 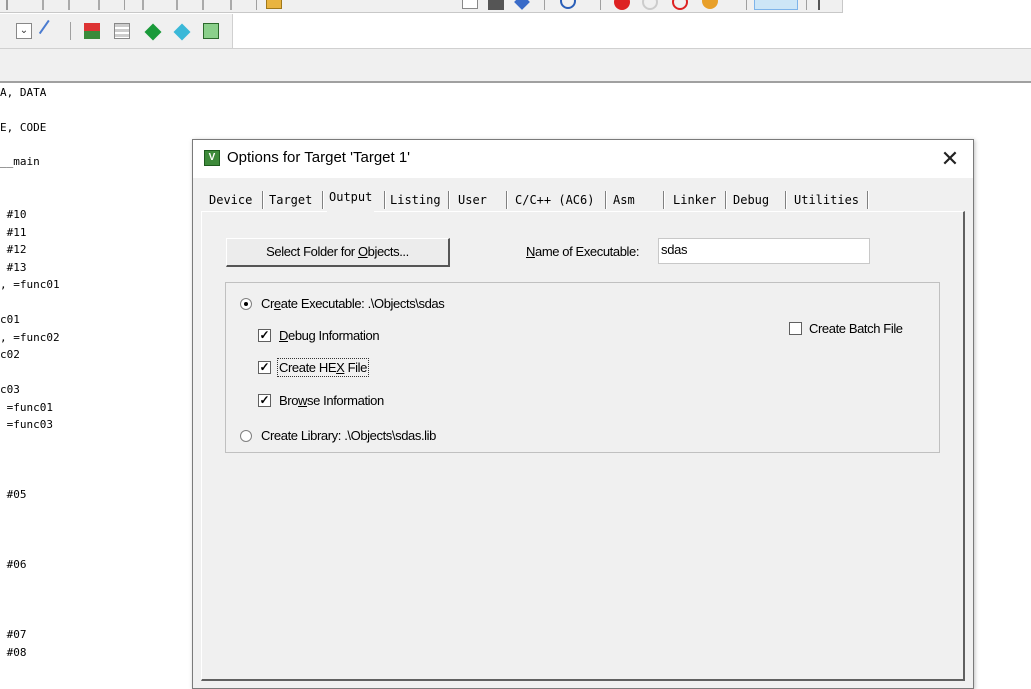 What do you see at coordinates (23, 92) in the screenshot?
I see `code-line: A, DATA` at bounding box center [23, 92].